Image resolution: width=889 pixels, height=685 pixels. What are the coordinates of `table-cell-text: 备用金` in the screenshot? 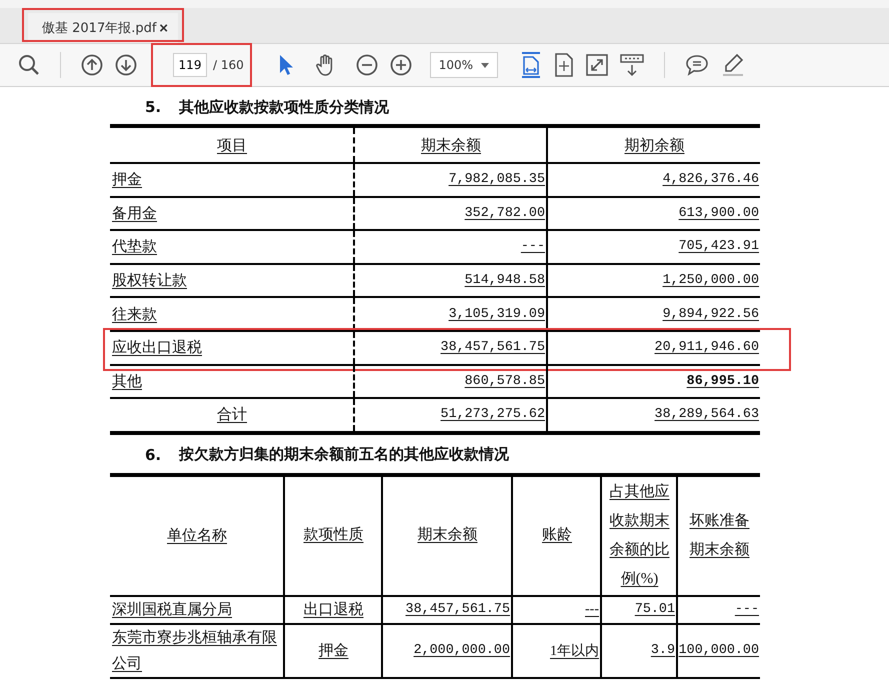 It's located at (134, 213).